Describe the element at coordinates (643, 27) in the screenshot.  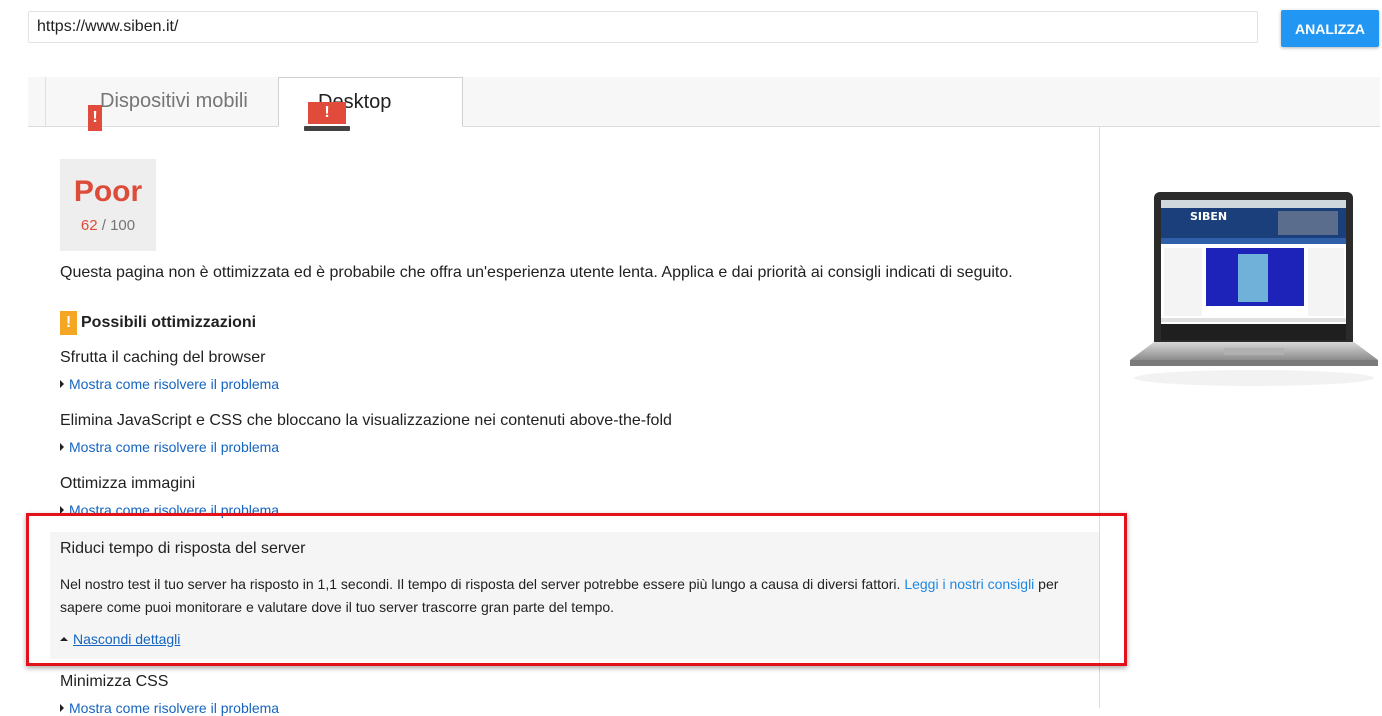
I see `url-input` at that location.